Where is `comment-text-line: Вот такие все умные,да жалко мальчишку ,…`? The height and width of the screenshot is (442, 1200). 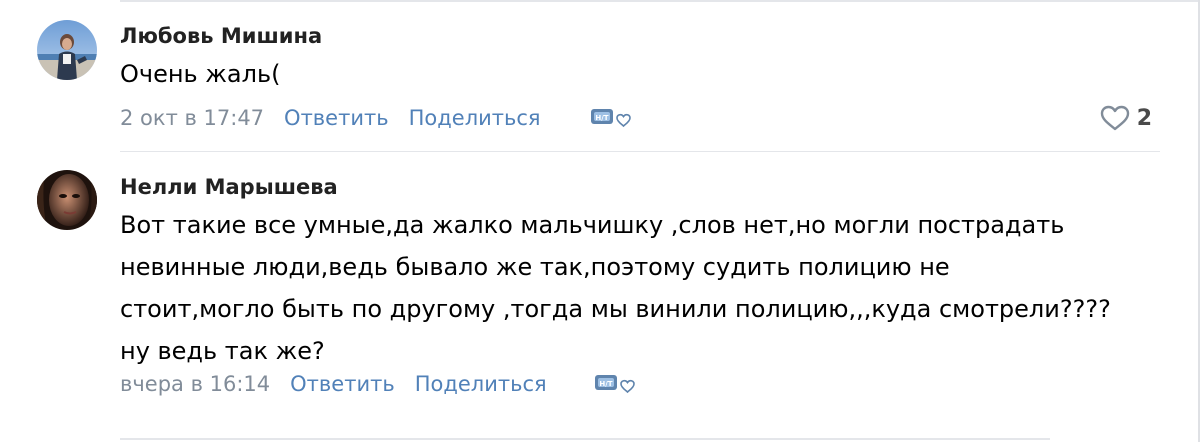 comment-text-line: Вот такие все умные,да жалко мальчишку ,… is located at coordinates (592, 225).